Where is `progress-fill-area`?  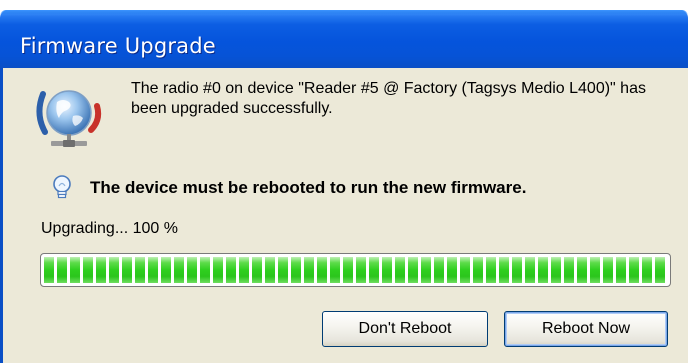 progress-fill-area is located at coordinates (355, 270).